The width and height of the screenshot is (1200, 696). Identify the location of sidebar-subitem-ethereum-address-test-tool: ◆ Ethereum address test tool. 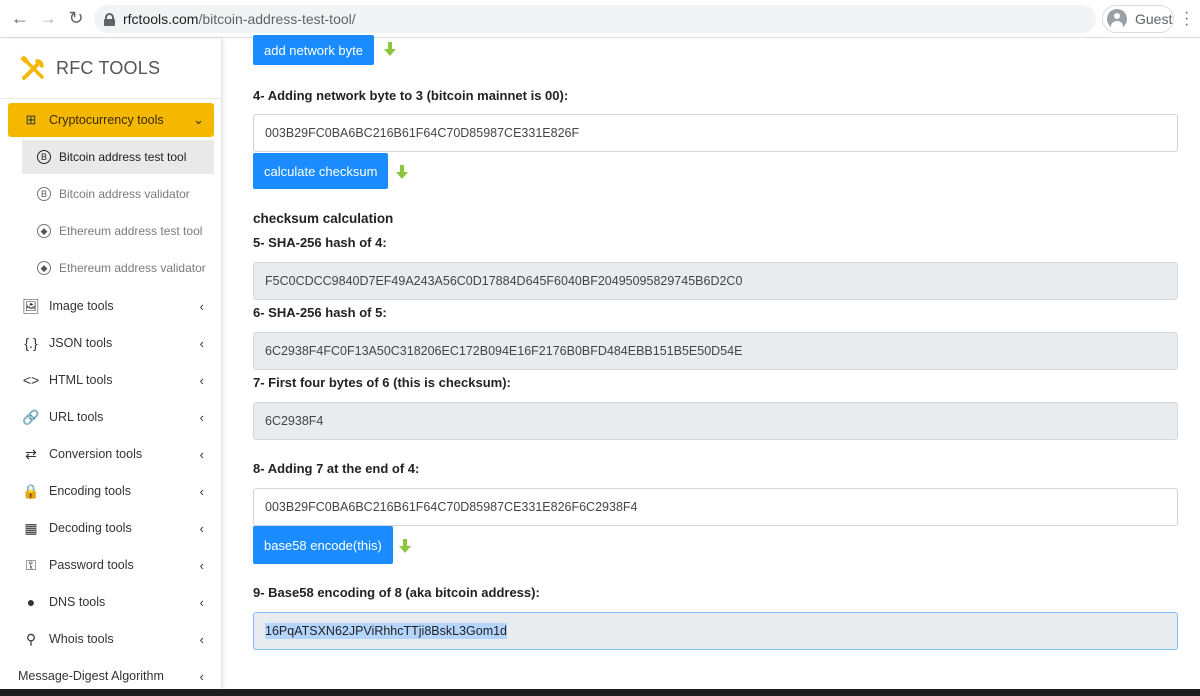
(118, 231).